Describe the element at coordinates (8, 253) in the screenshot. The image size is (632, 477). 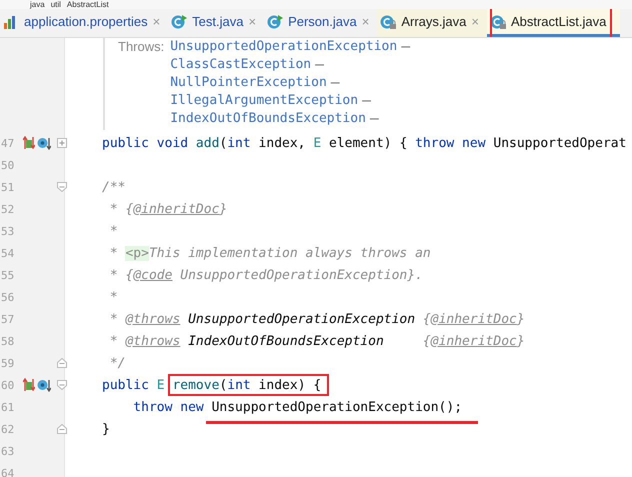
I see `line-number: 54` at that location.